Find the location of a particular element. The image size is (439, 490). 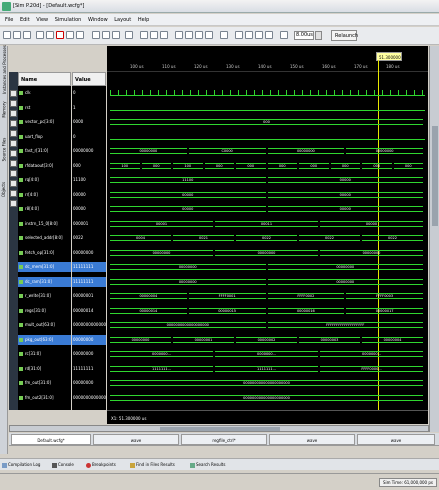

signal-name-row: fm_out[31:0] is located at coordinates (44, 383).